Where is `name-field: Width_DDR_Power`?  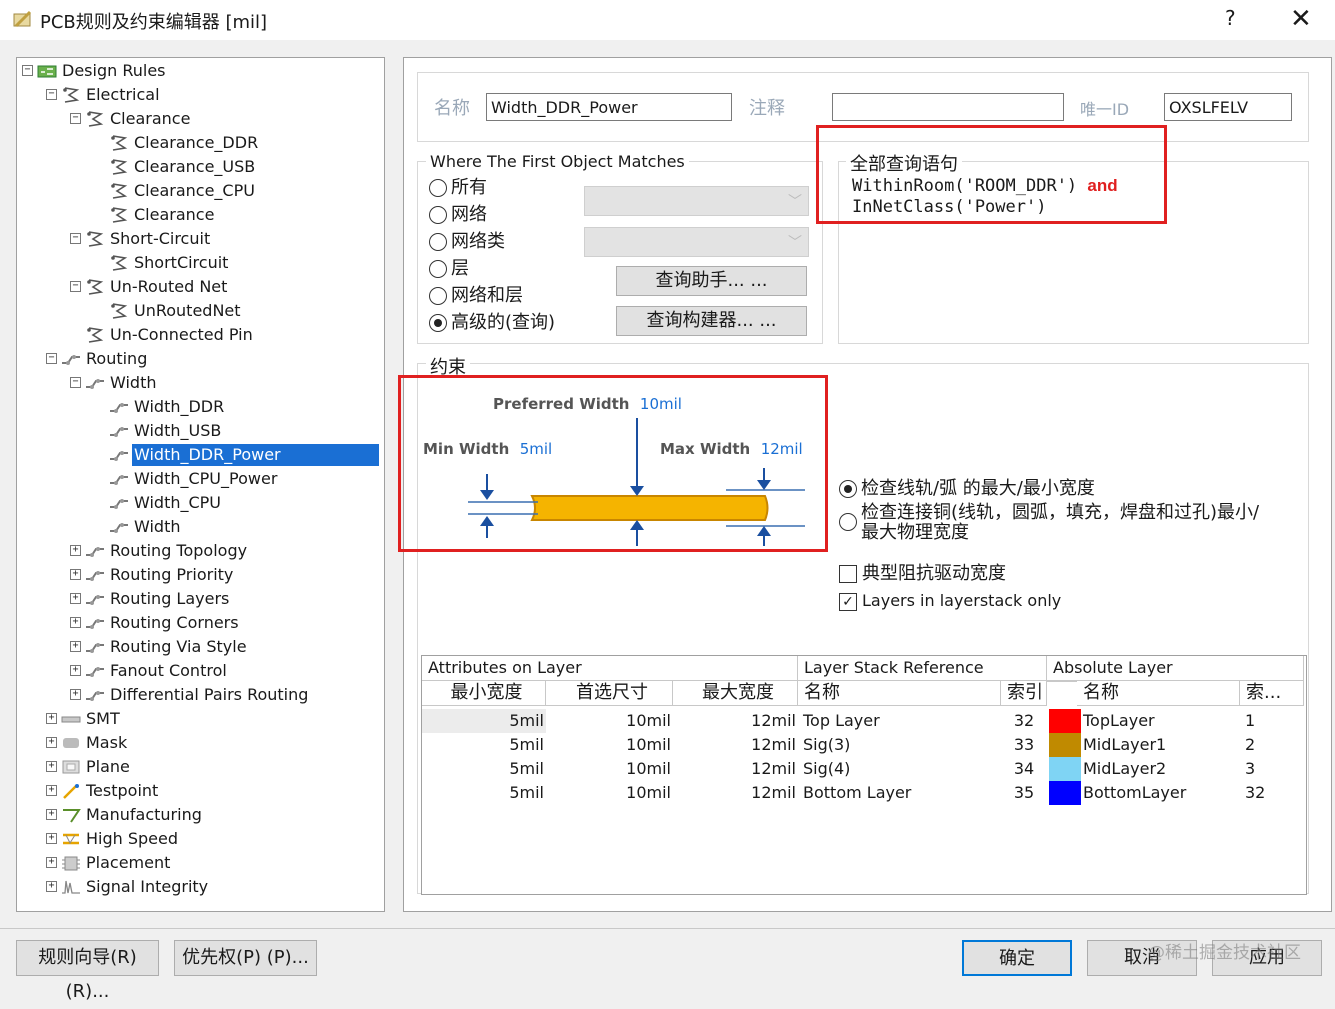
name-field: Width_DDR_Power is located at coordinates (609, 107).